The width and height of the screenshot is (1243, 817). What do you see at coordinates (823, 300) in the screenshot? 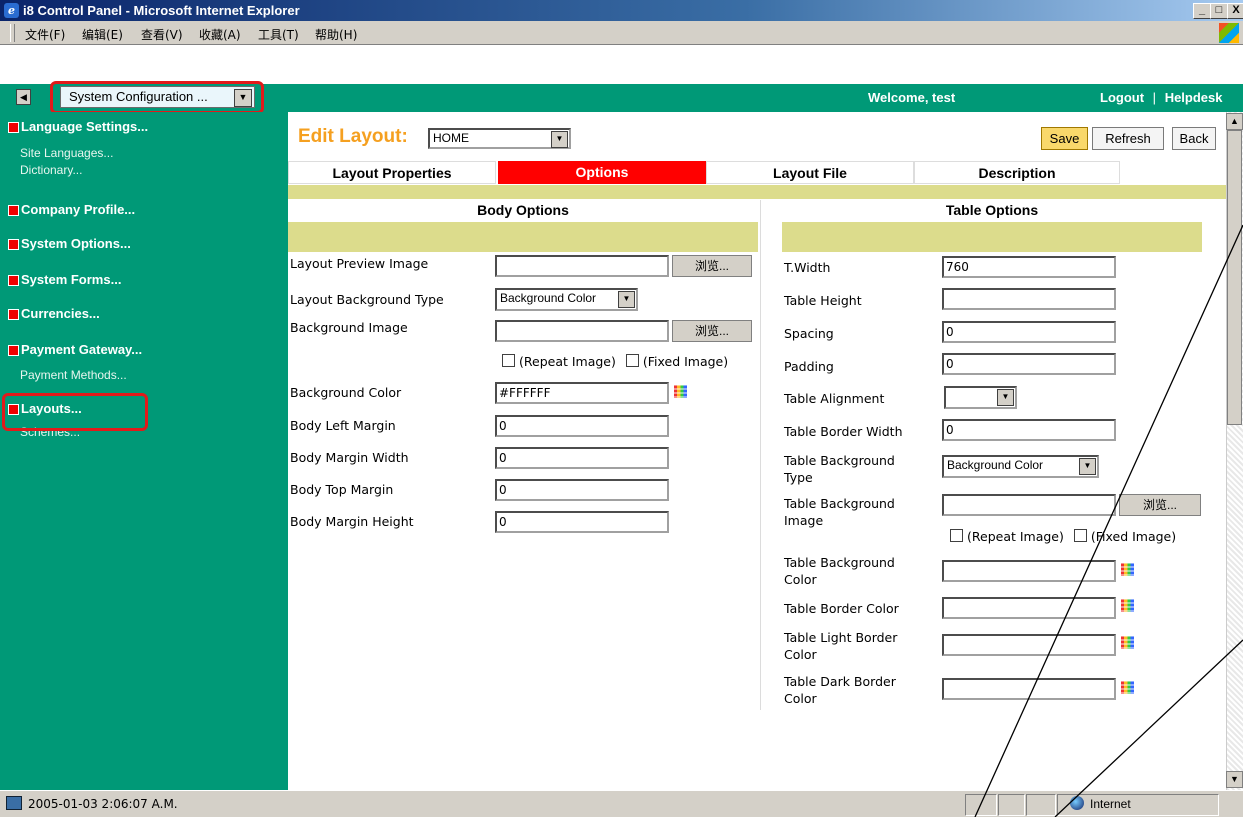
I see `table-height-label: Table Height` at bounding box center [823, 300].